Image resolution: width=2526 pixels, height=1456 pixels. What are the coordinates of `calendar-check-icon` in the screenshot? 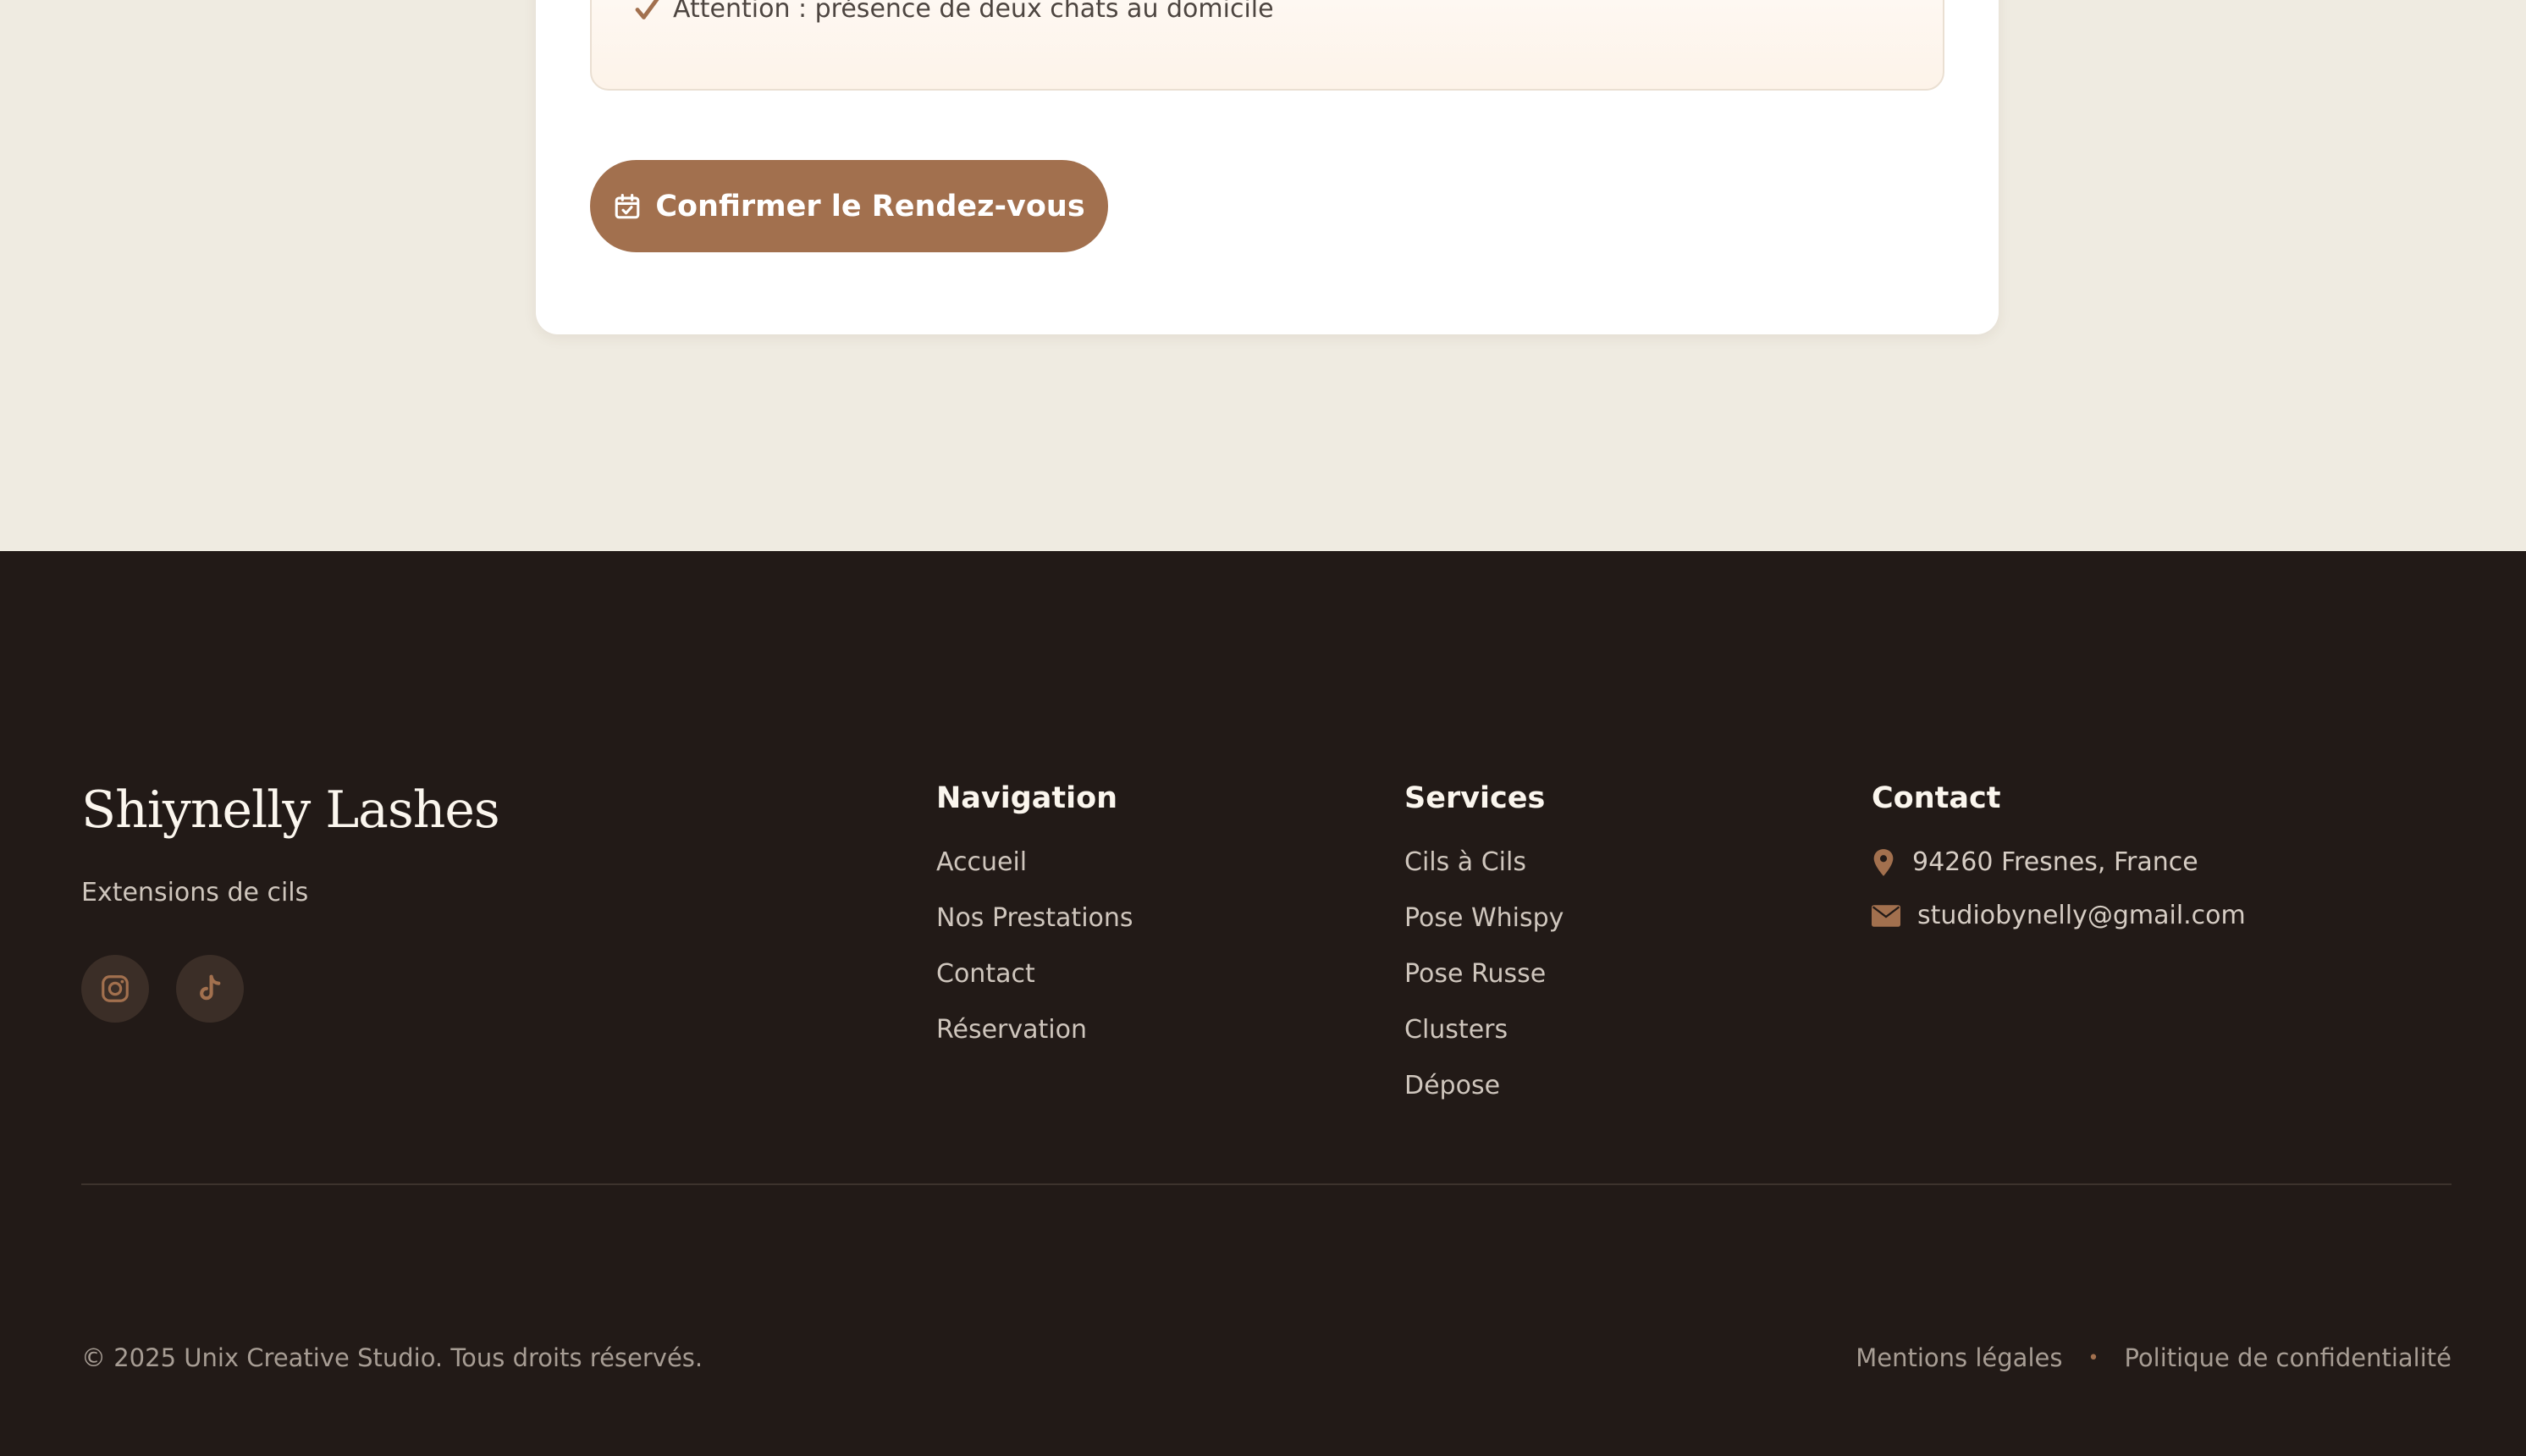 It's located at (627, 205).